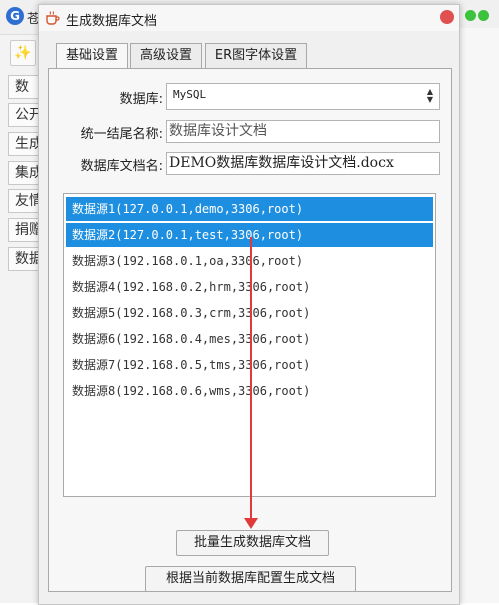 The height and width of the screenshot is (605, 499). What do you see at coordinates (249, 209) in the screenshot?
I see `list-item: 数据源1(127.0.0.1,demo,3306,root)` at bounding box center [249, 209].